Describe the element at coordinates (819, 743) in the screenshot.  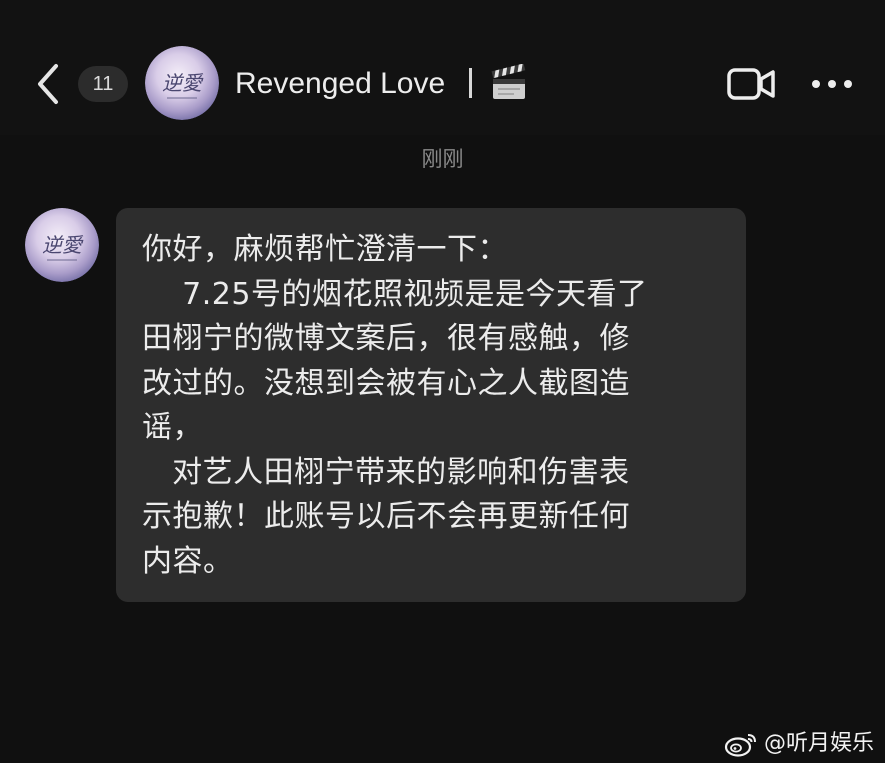
I see `watermark-text: @听月娱乐` at that location.